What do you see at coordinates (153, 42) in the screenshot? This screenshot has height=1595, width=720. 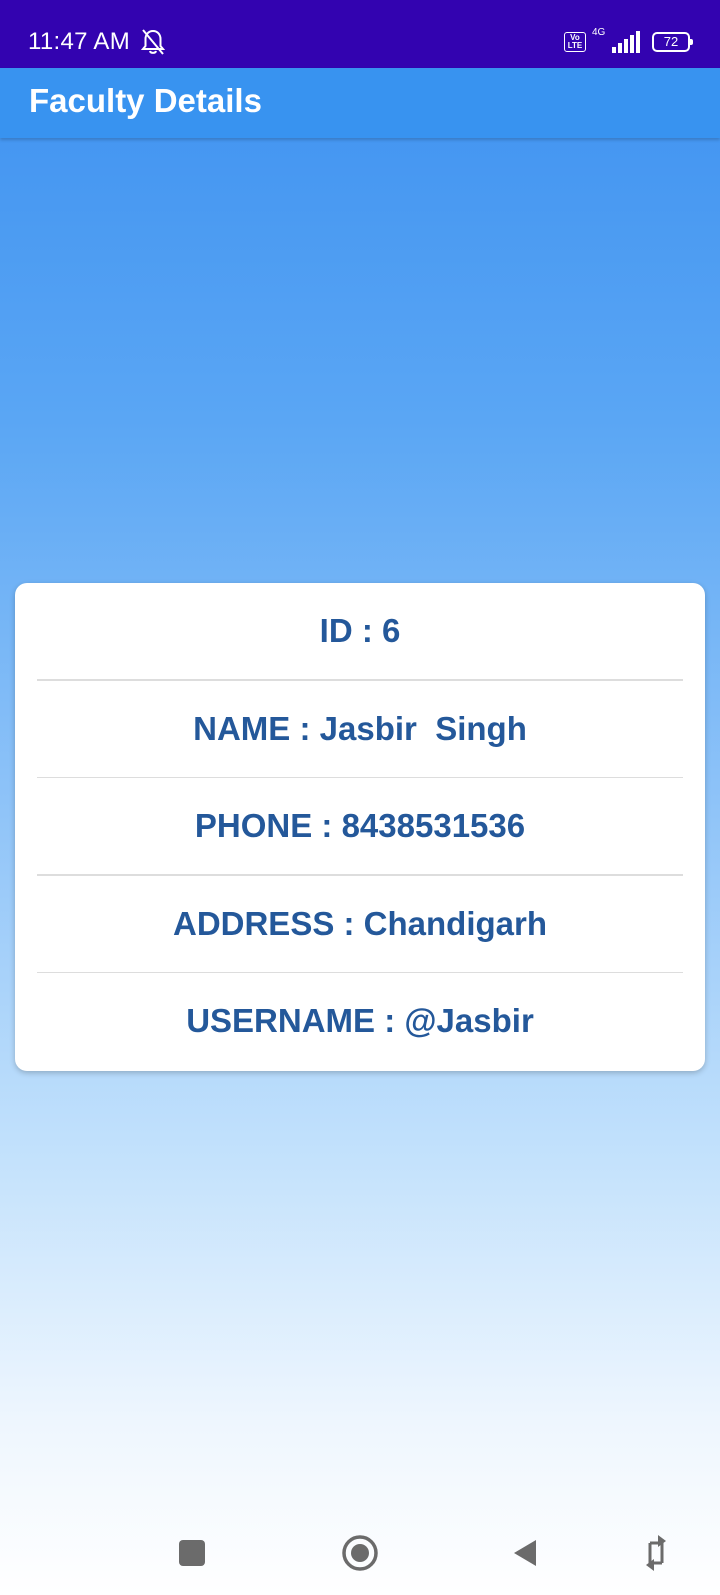 I see `bell-muted-icon` at bounding box center [153, 42].